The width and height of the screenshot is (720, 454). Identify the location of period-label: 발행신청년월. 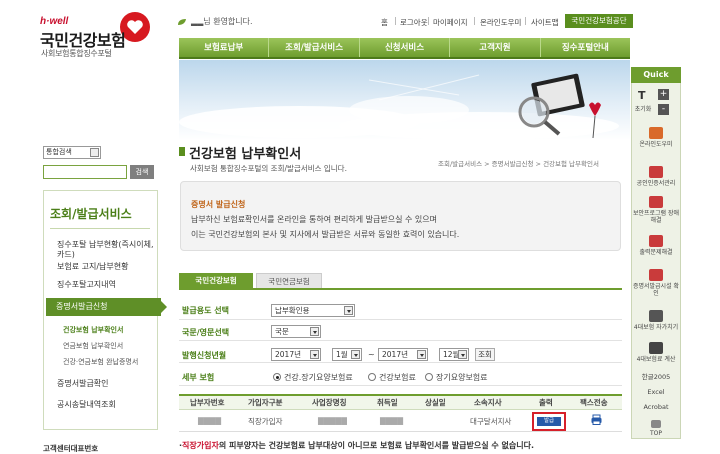
(204, 355).